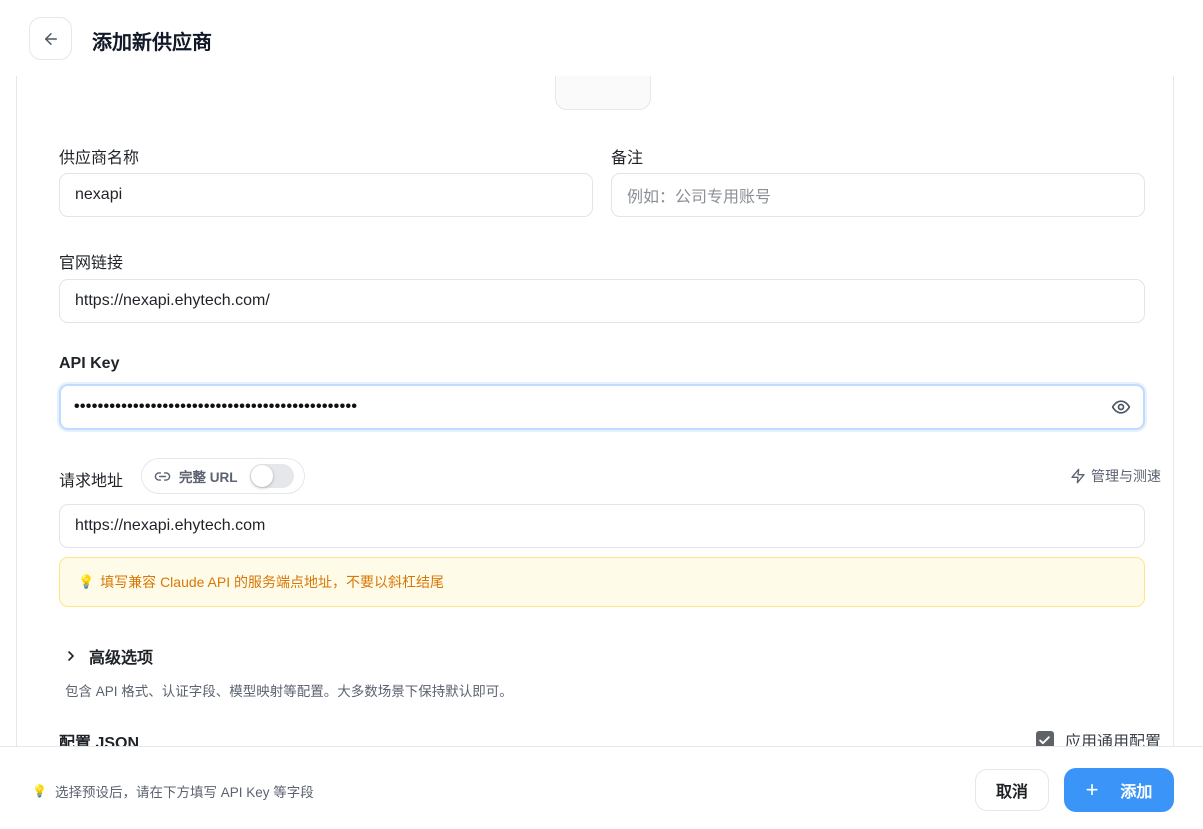 The width and height of the screenshot is (1203, 829). I want to click on zap-icon, so click(1078, 476).